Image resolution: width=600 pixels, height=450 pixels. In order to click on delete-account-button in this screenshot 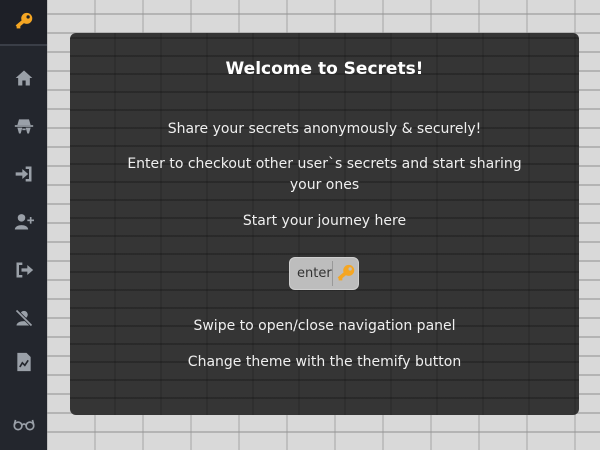, I will do `click(23, 318)`.